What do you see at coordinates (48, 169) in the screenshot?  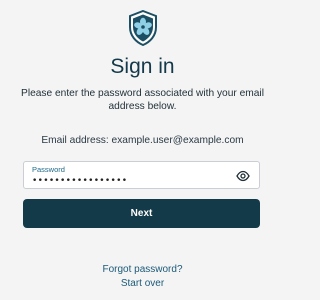 I see `password-label: Password` at bounding box center [48, 169].